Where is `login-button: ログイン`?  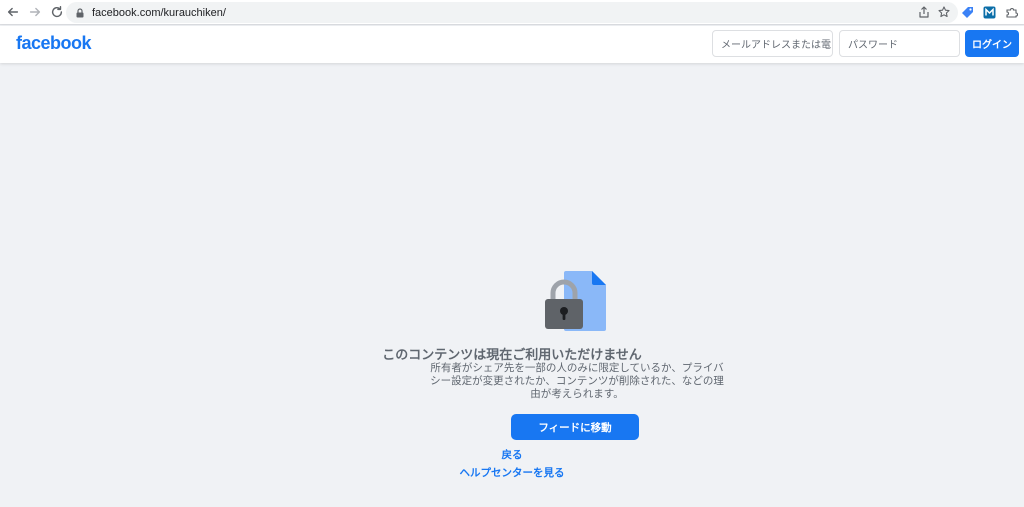 login-button: ログイン is located at coordinates (992, 43).